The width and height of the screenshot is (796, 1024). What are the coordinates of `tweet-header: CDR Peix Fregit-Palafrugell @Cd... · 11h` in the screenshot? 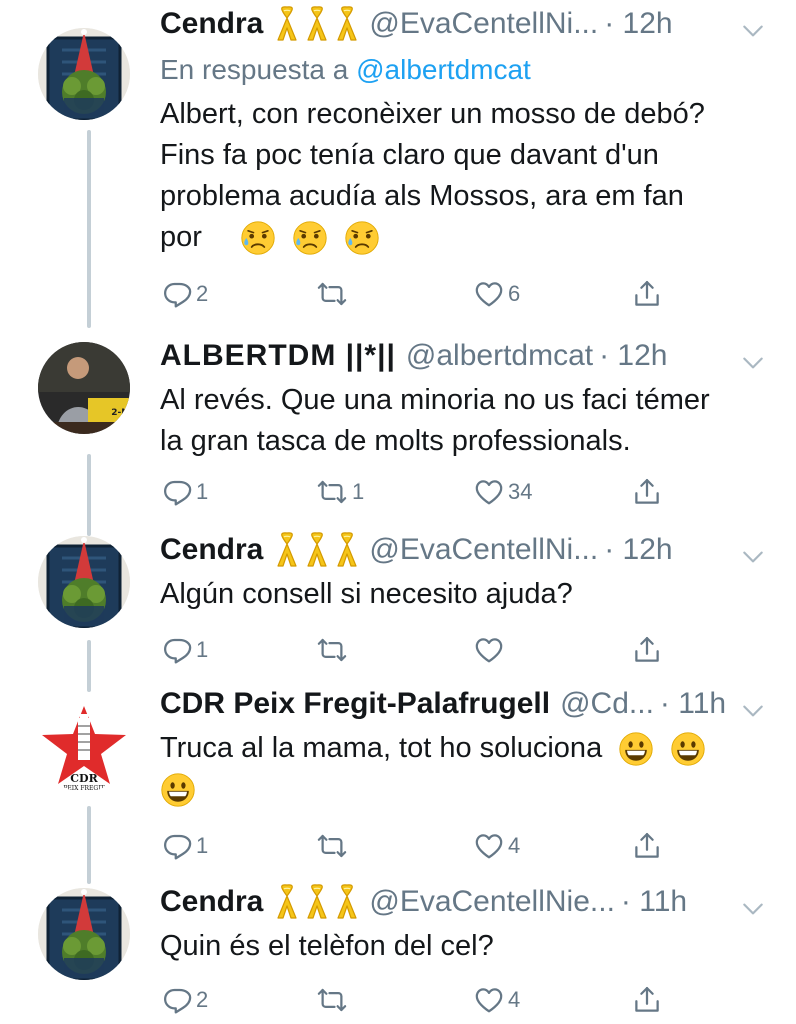 It's located at (463, 704).